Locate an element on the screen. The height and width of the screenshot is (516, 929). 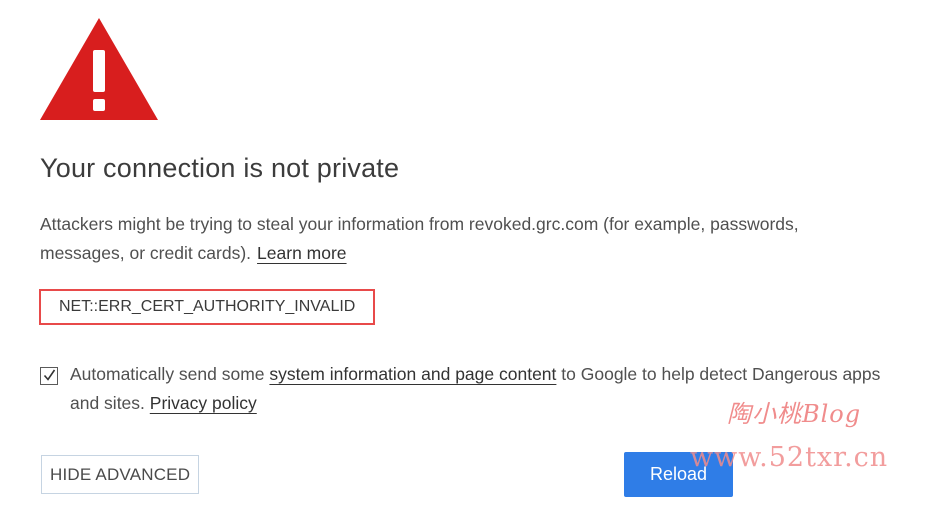
error-code-box: NET::ERR_CERT_AUTHORITY_INVALID is located at coordinates (207, 307).